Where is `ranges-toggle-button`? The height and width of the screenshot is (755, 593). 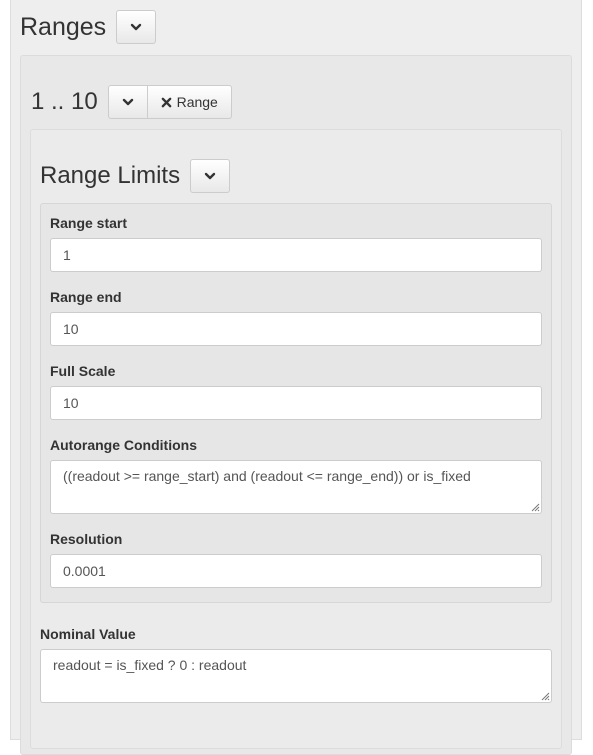
ranges-toggle-button is located at coordinates (136, 27).